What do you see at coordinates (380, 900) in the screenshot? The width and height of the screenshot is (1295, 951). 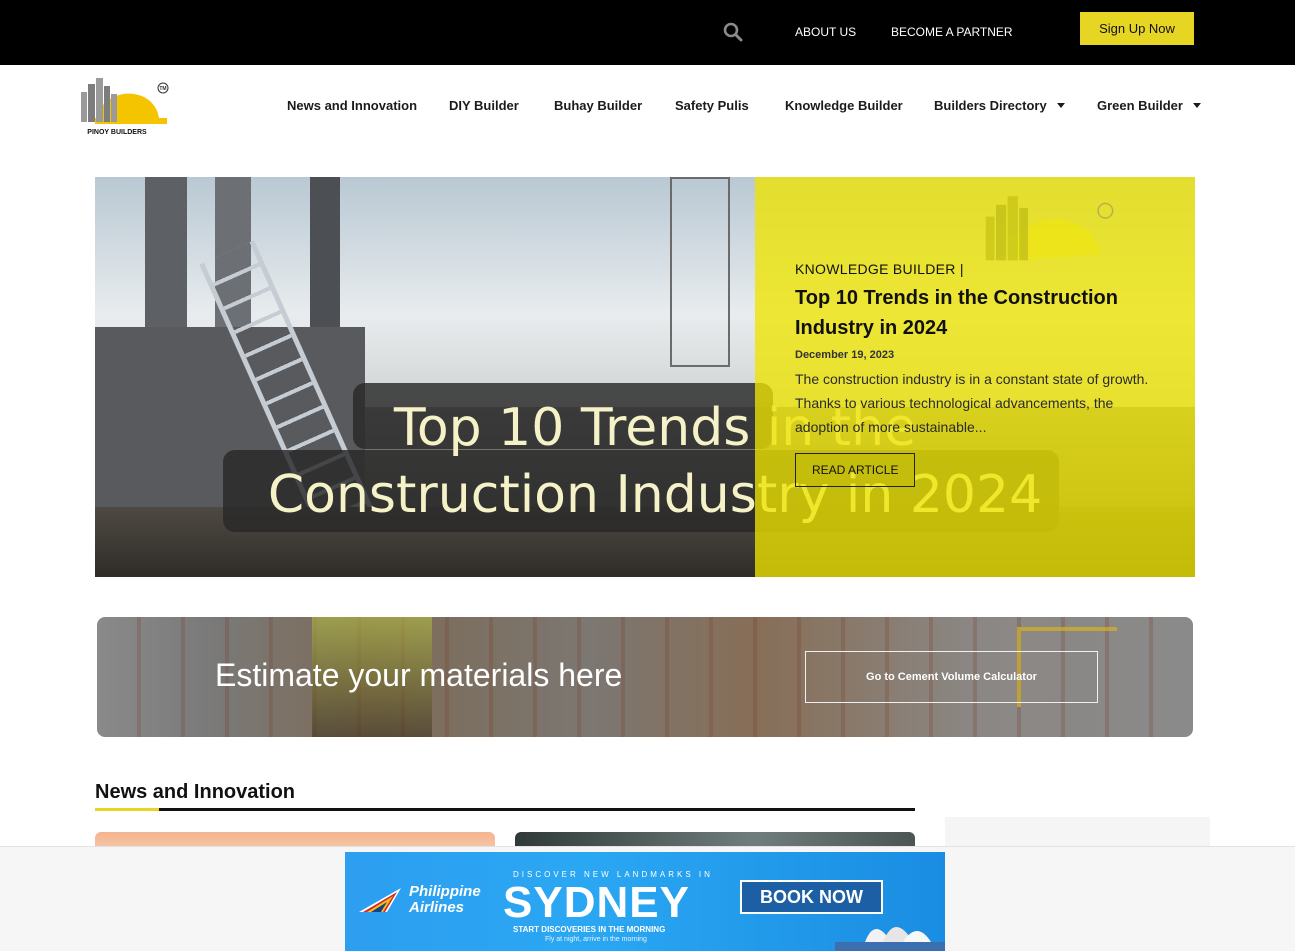 I see `philippine-airlines-logo-icon` at bounding box center [380, 900].